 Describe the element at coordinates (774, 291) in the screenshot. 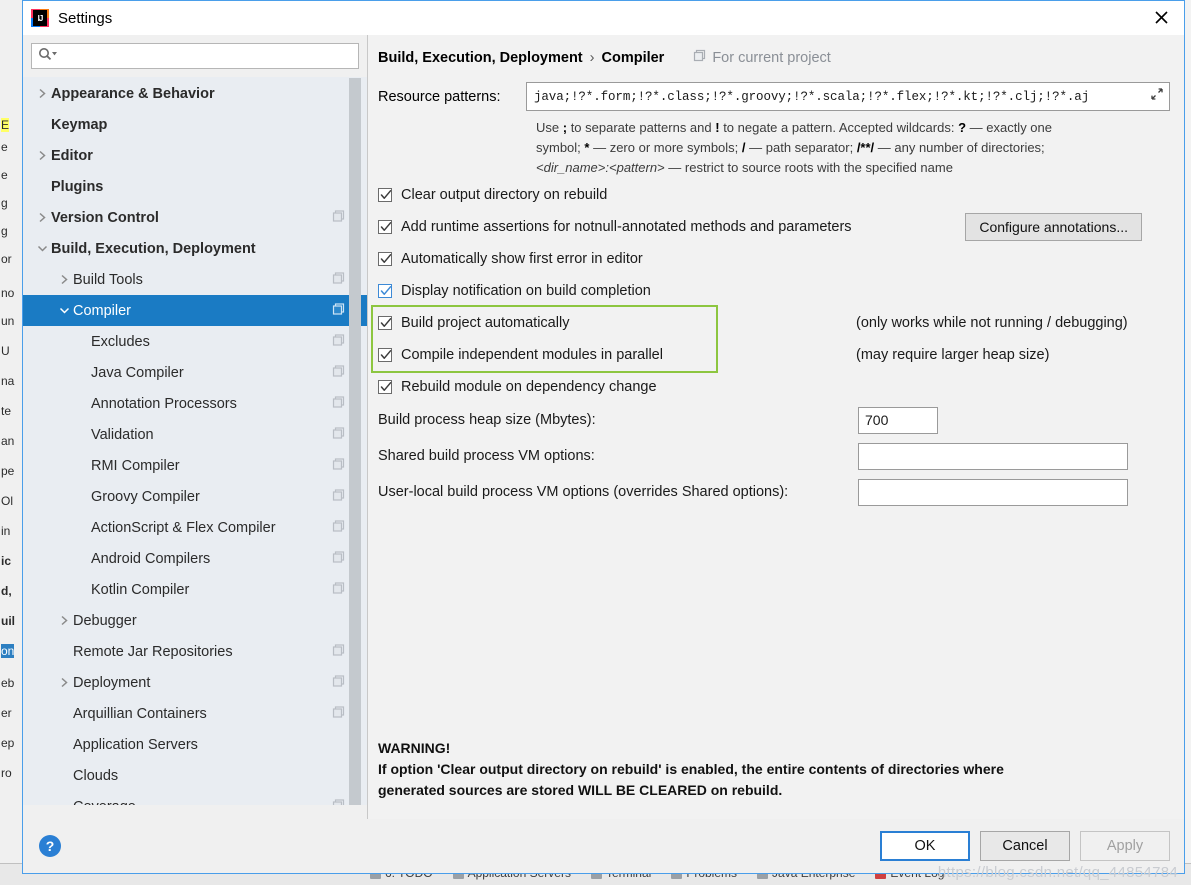

I see `checkbox-row-display-notification-on-build-completion: Display notification on build completion` at that location.